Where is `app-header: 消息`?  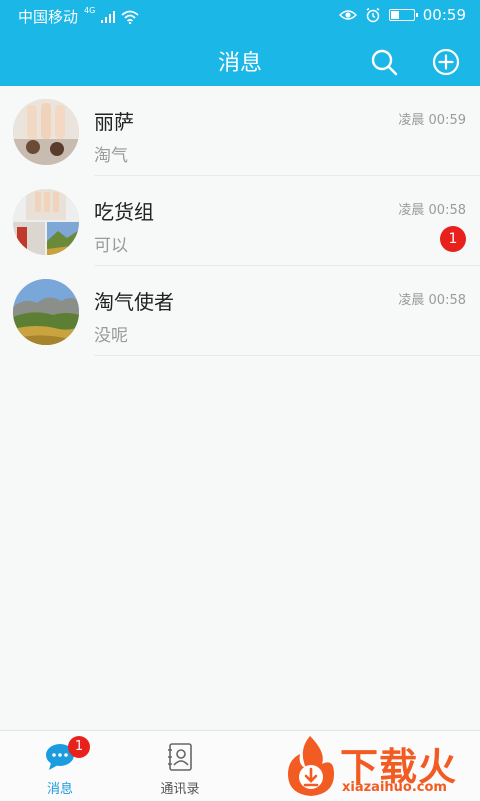
app-header: 消息 is located at coordinates (240, 59).